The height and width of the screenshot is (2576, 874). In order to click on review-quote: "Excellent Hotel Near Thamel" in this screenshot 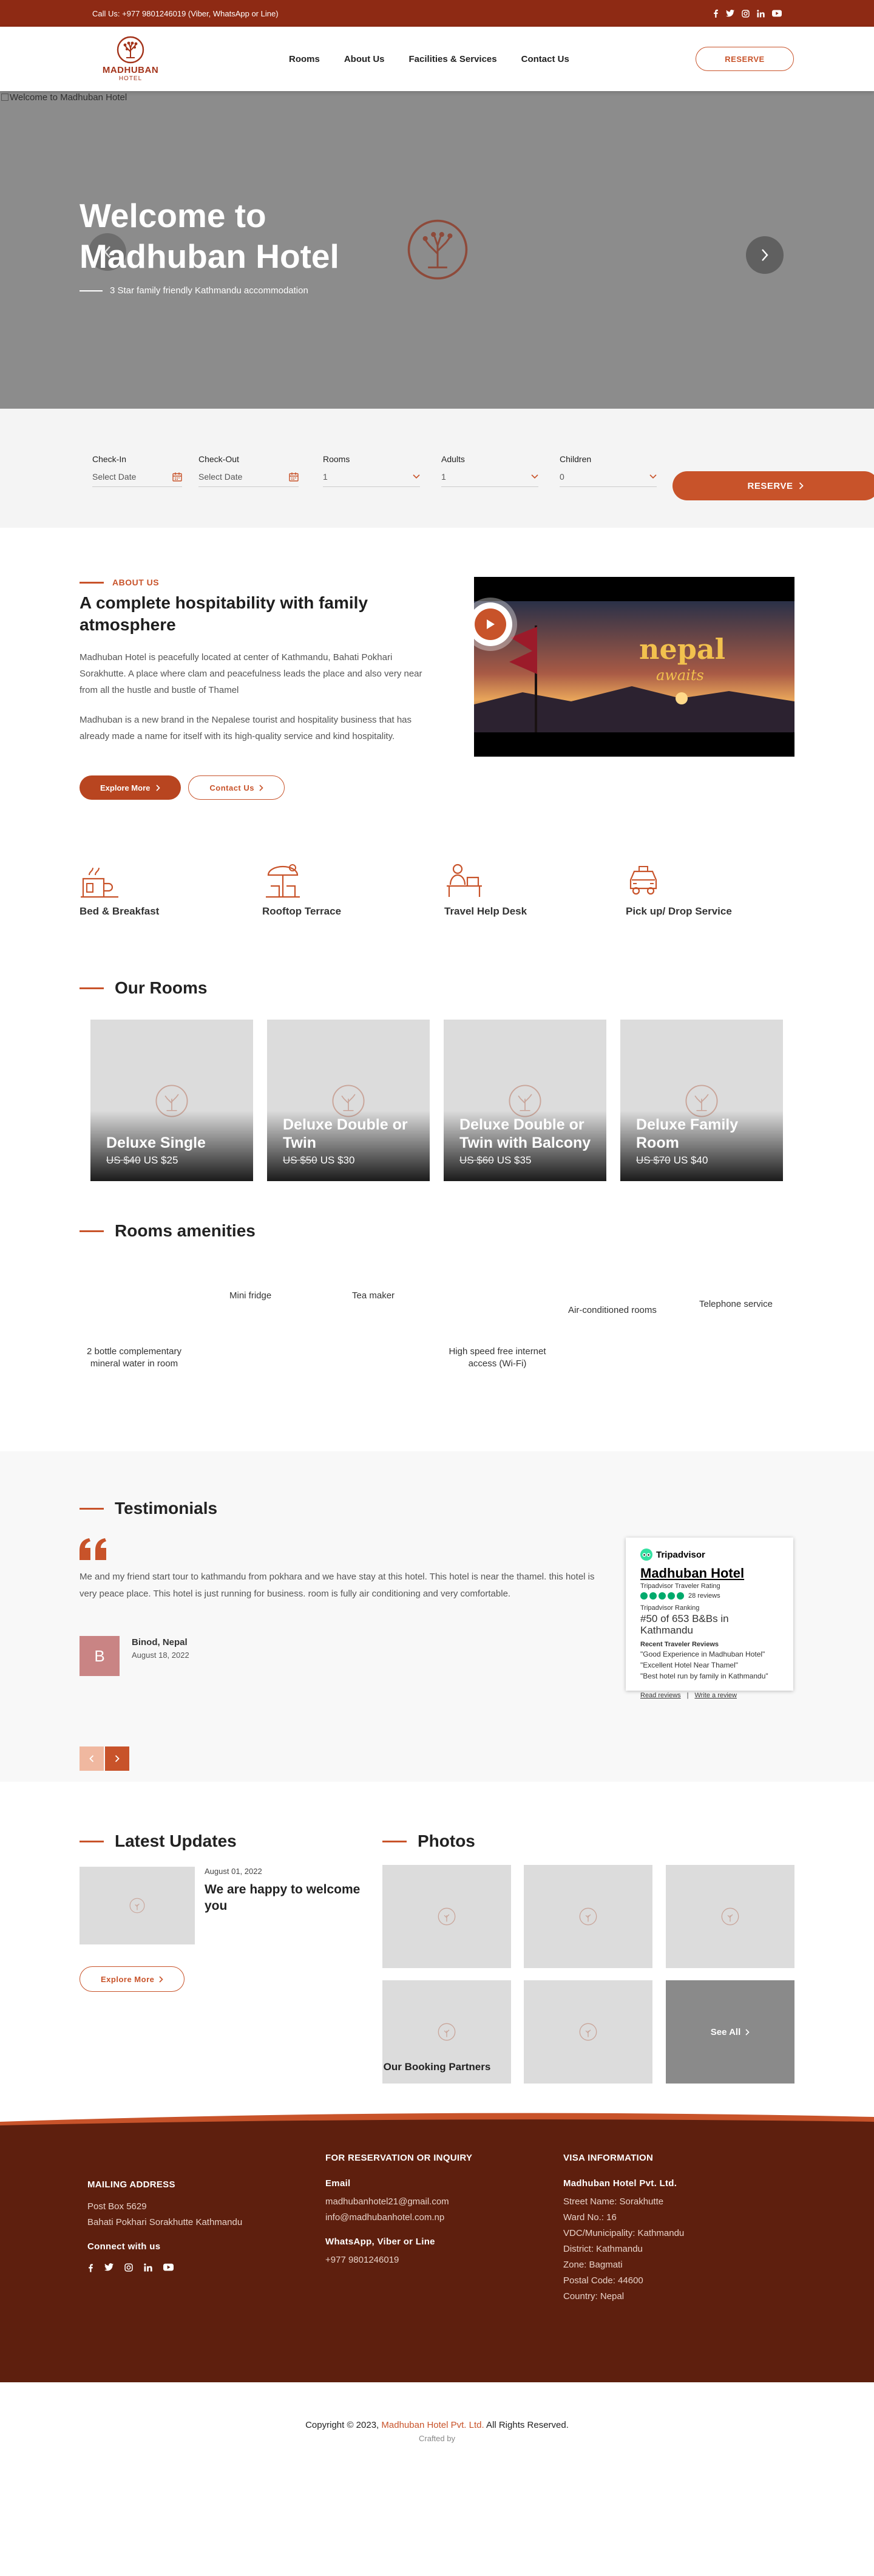, I will do `click(709, 1665)`.